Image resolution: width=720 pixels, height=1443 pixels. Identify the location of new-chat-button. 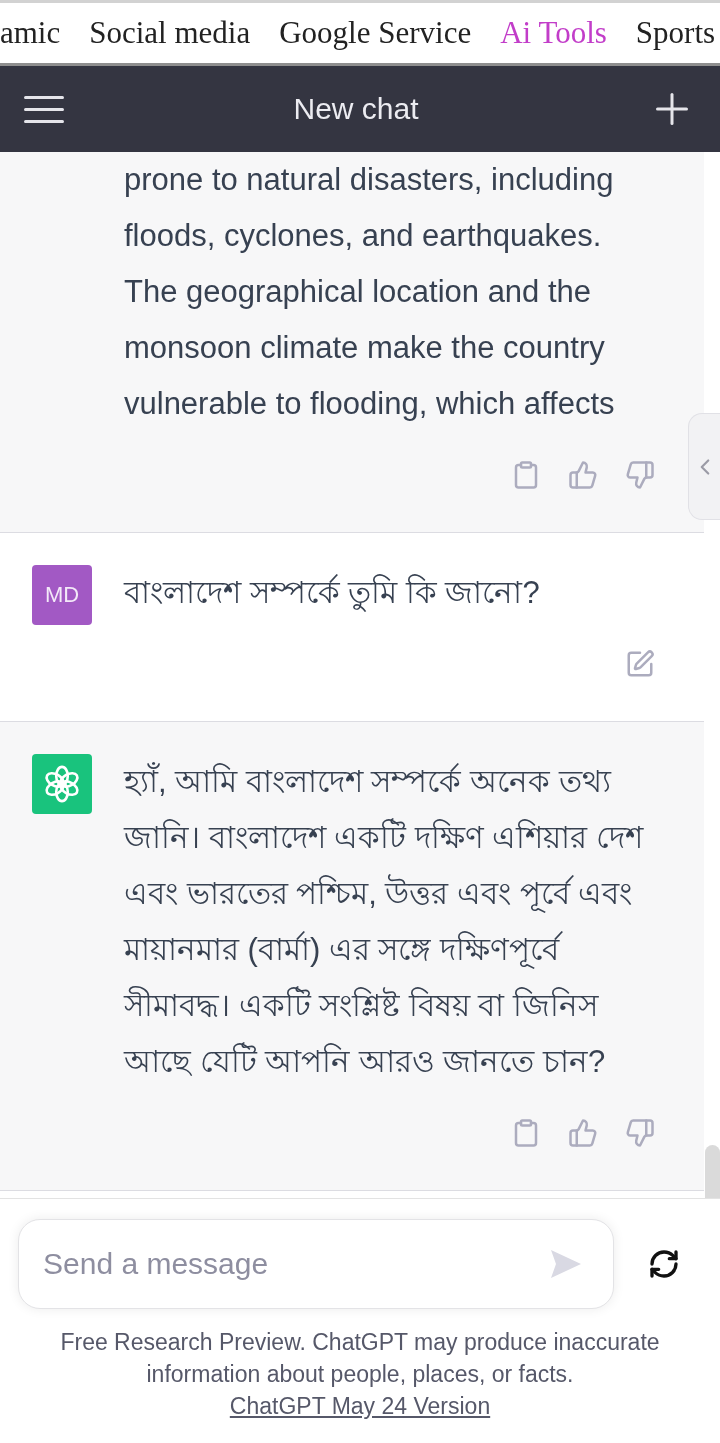
(672, 109).